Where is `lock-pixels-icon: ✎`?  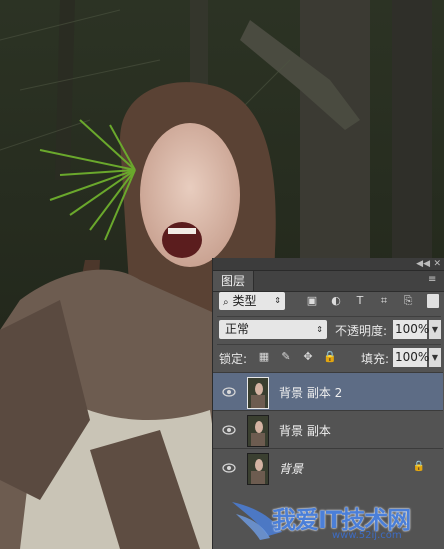 lock-pixels-icon: ✎ is located at coordinates (286, 357).